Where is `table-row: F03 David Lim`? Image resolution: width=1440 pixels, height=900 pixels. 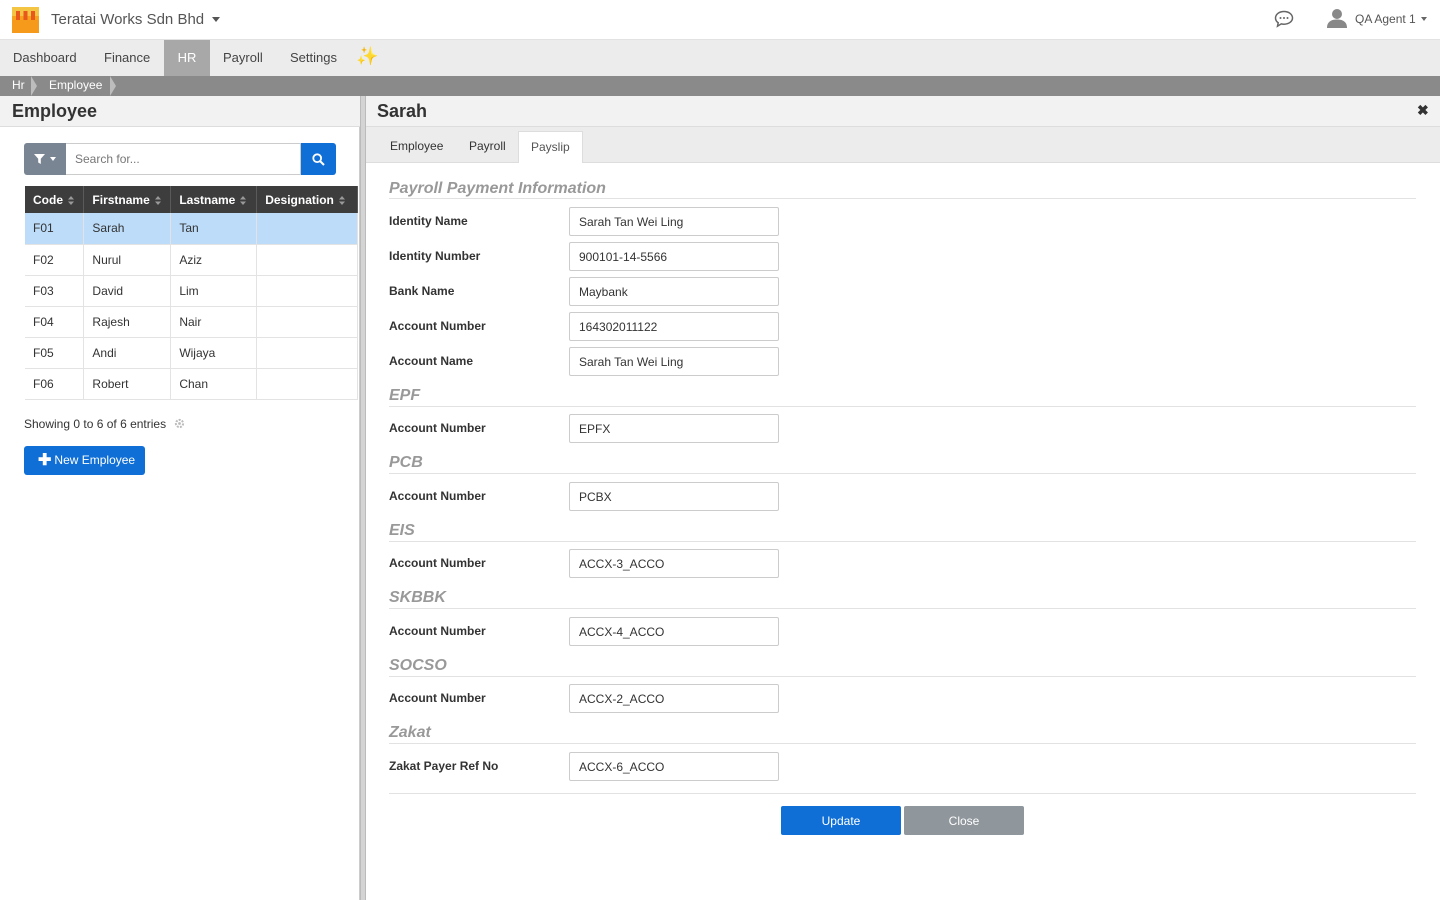 table-row: F03 David Lim is located at coordinates (191, 291).